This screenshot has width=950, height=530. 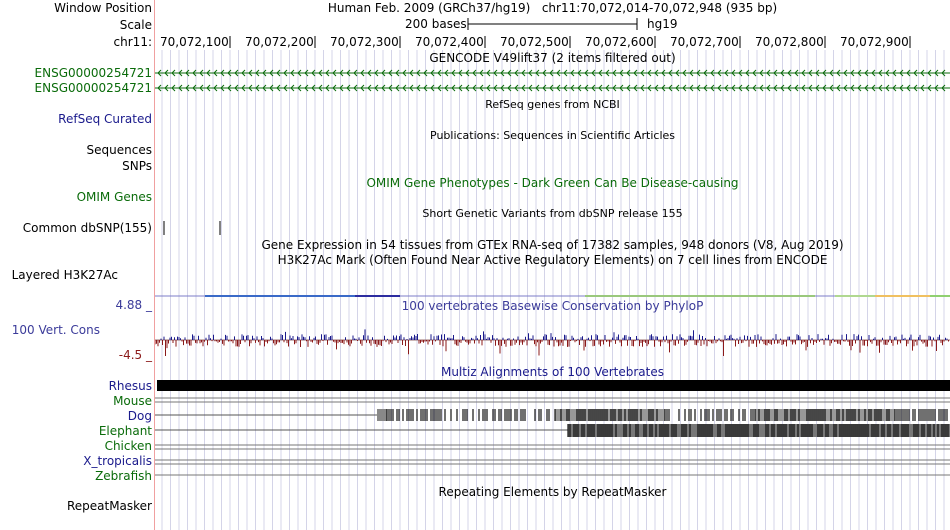 I want to click on elephant-alignment-block, so click(x=759, y=430).